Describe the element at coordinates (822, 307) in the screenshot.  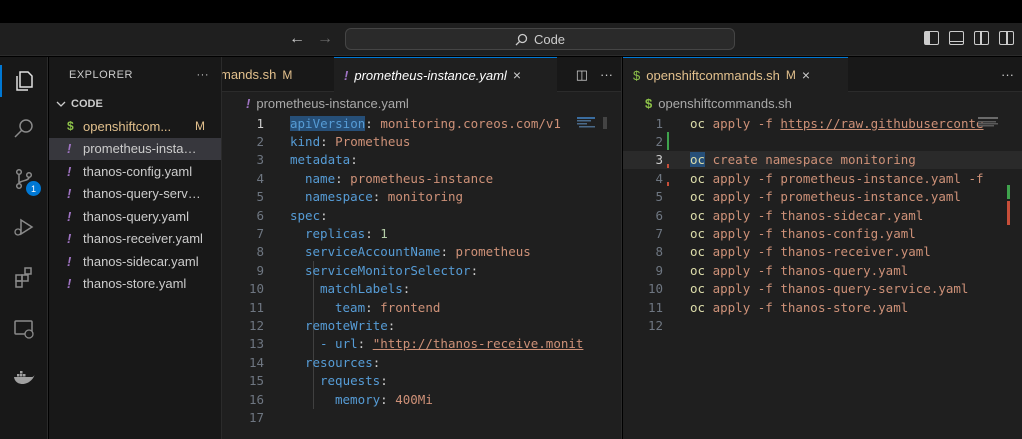
I see `code-line: 11 oc apply -f thanos-store.yaml` at that location.